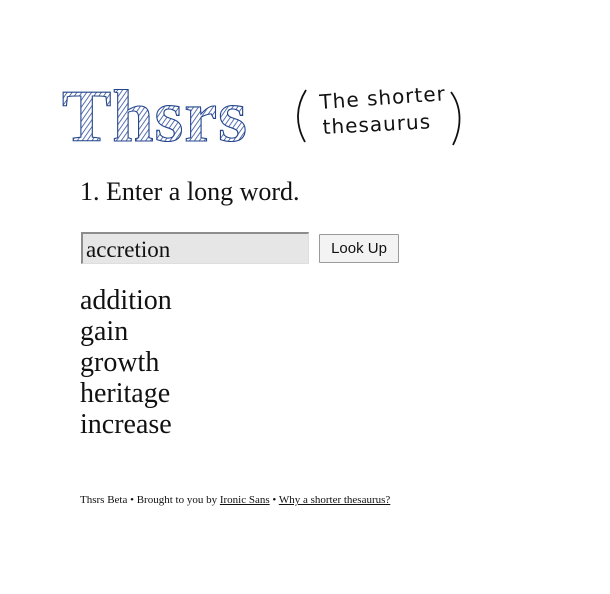 Image resolution: width=610 pixels, height=594 pixels. I want to click on ironic-sans-link: Ironic Sans, so click(245, 500).